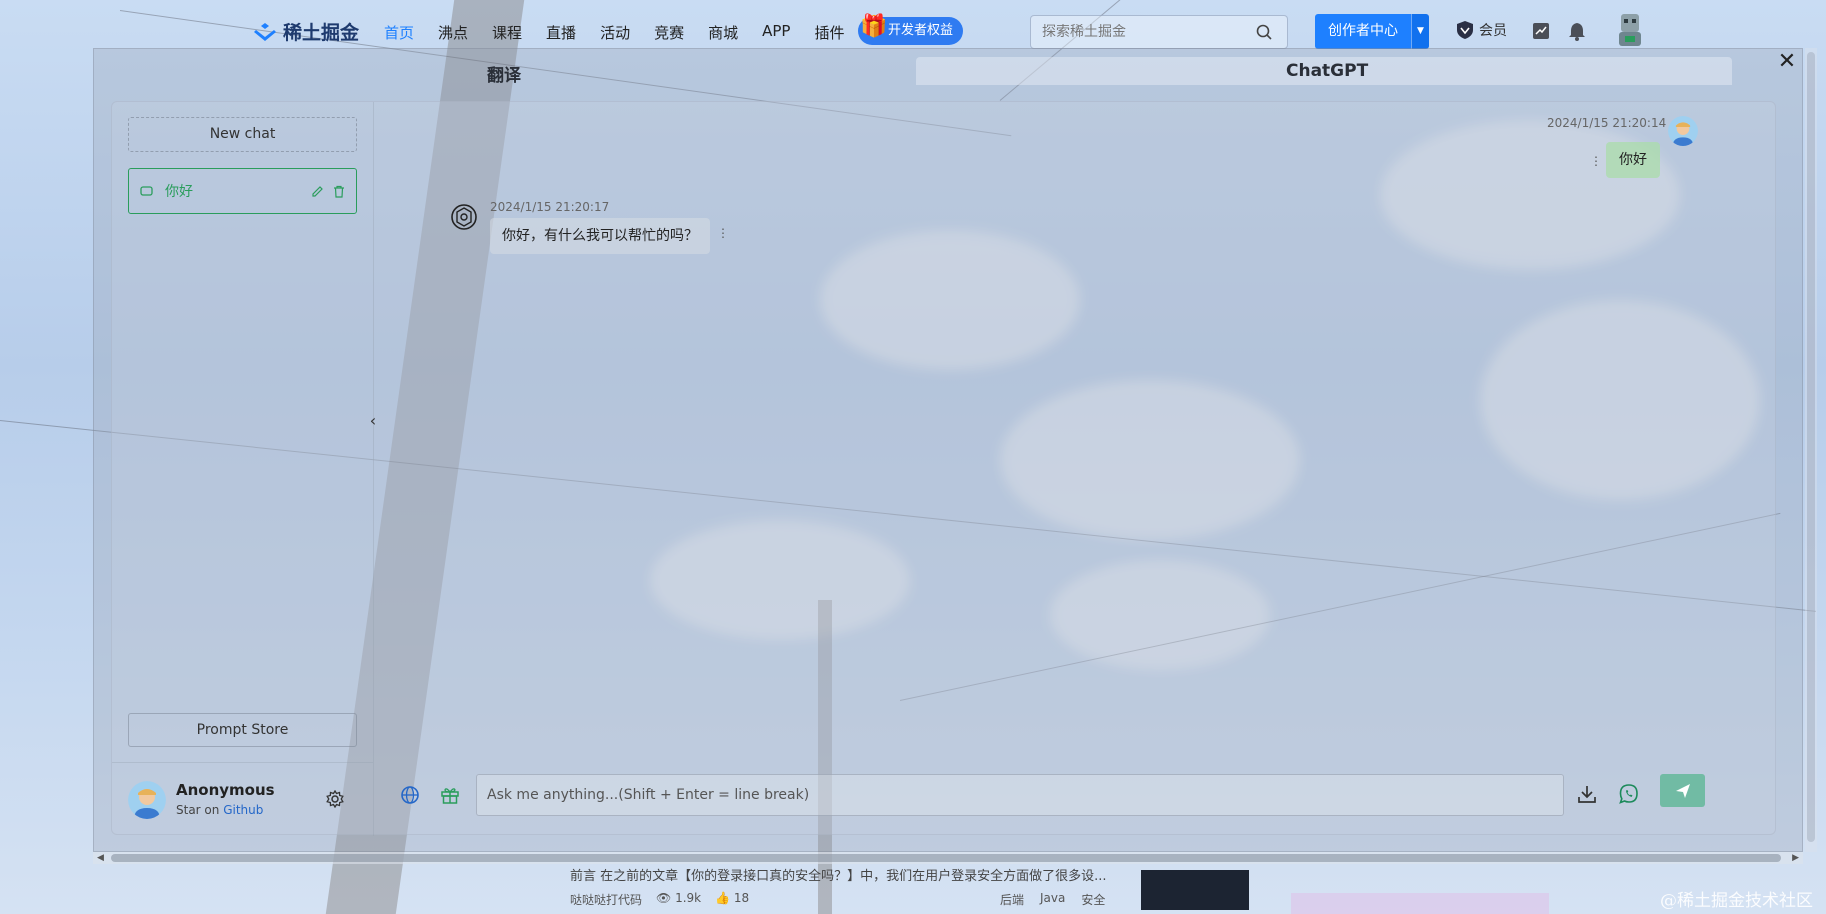  I want to click on chat-message-input, so click(1020, 795).